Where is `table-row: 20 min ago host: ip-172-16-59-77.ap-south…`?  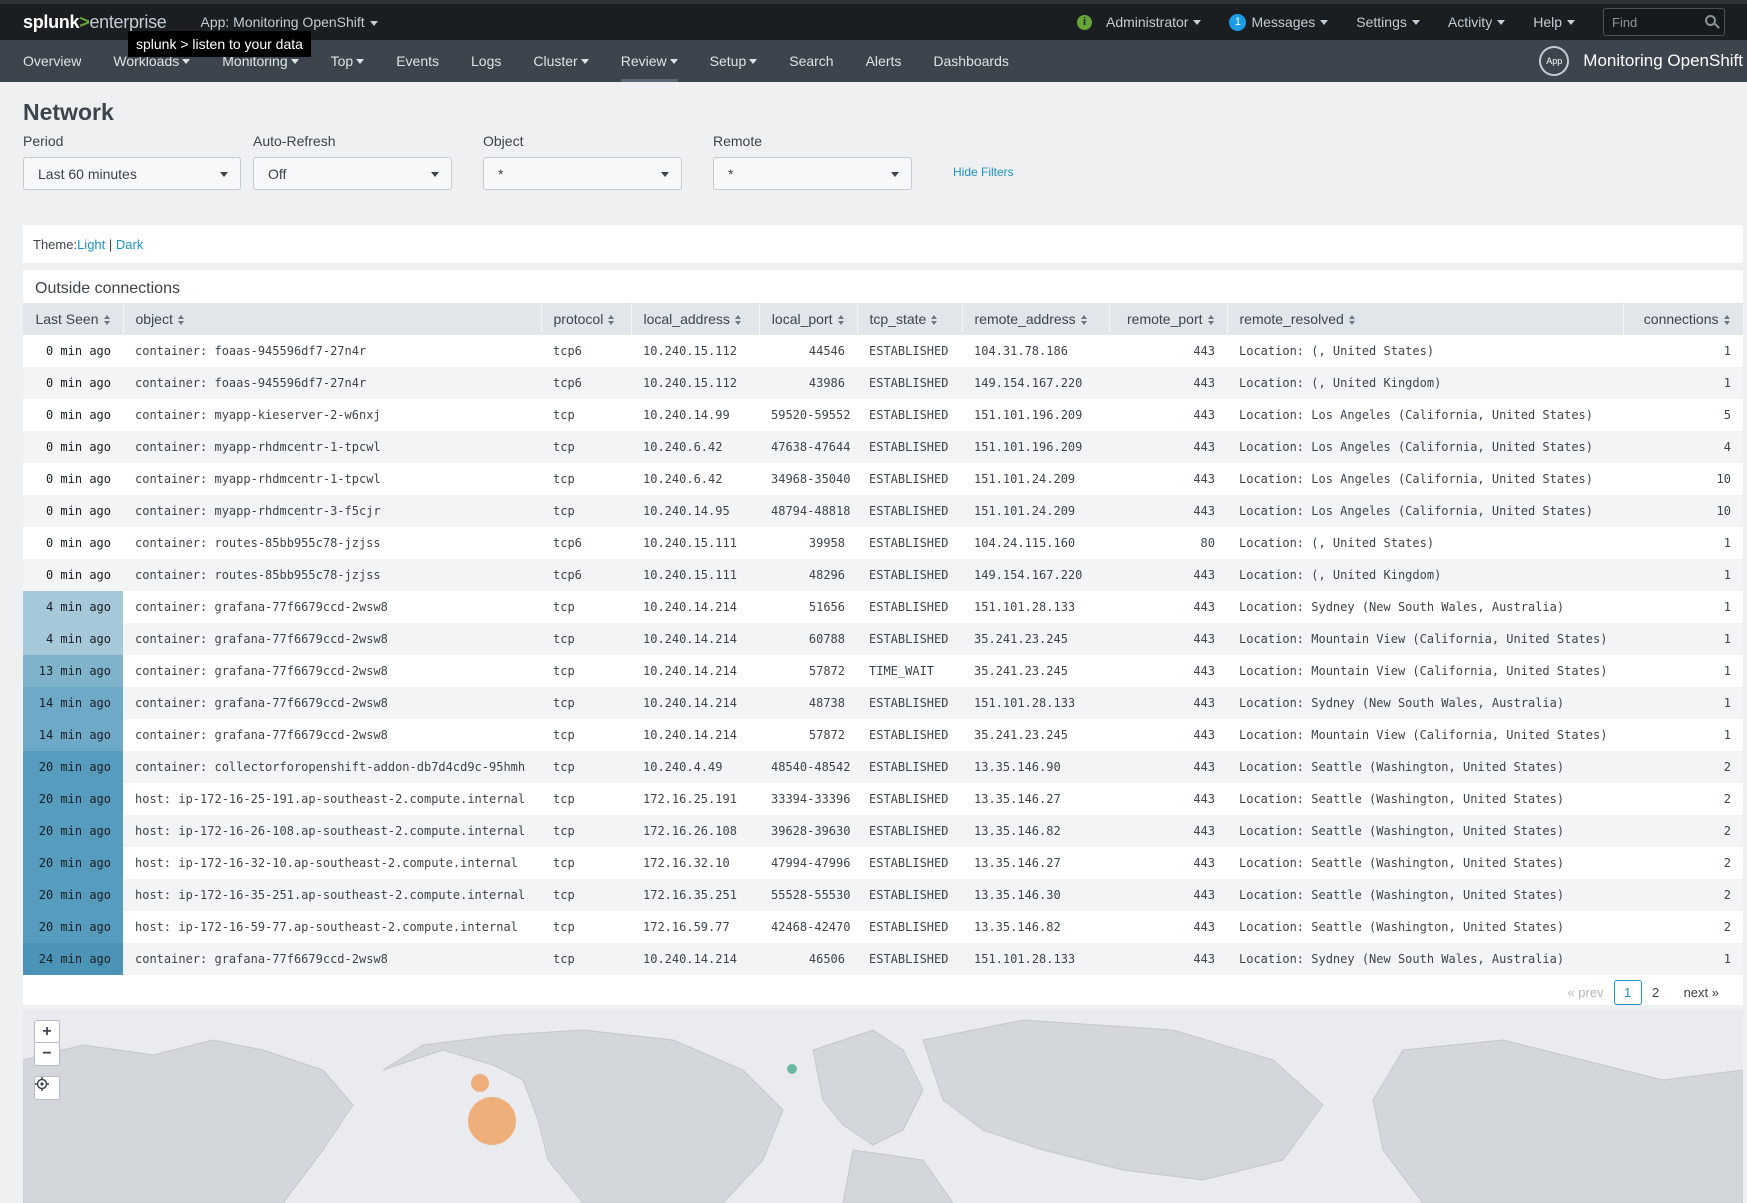
table-row: 20 min ago host: ip-172-16-59-77.ap-south… is located at coordinates (883, 927).